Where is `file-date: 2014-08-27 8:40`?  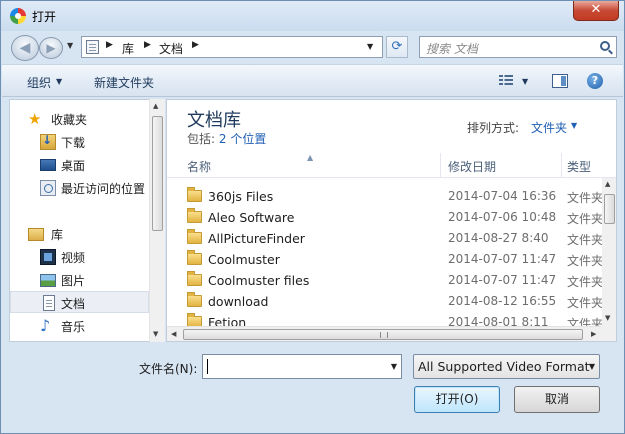 file-date: 2014-08-27 8:40 is located at coordinates (498, 238).